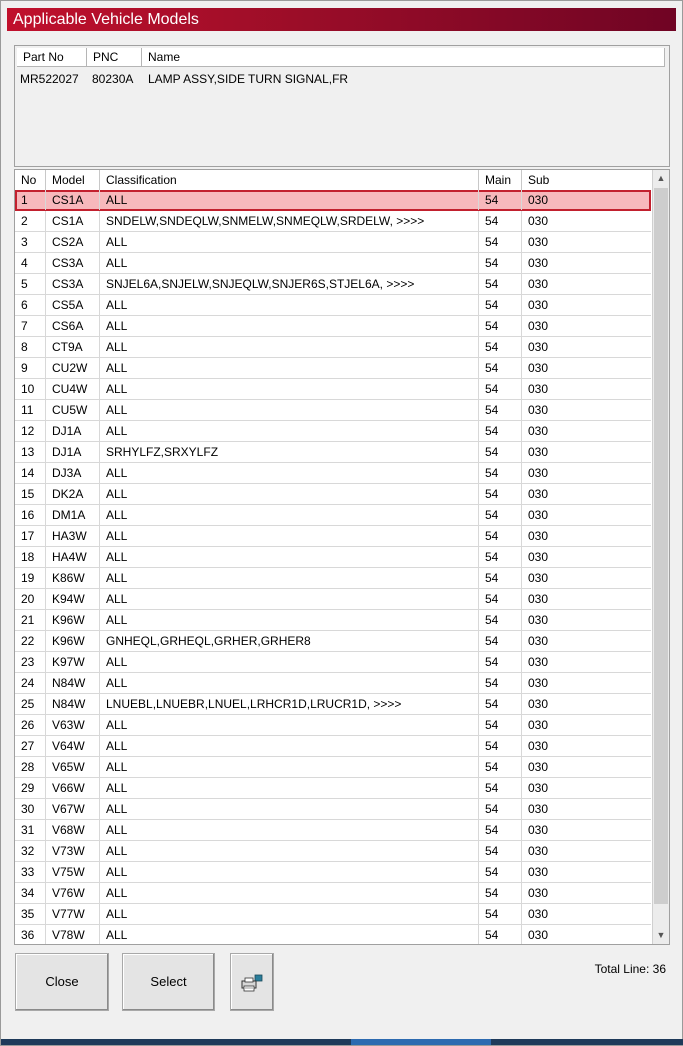  I want to click on cell-no: 3, so click(30, 242).